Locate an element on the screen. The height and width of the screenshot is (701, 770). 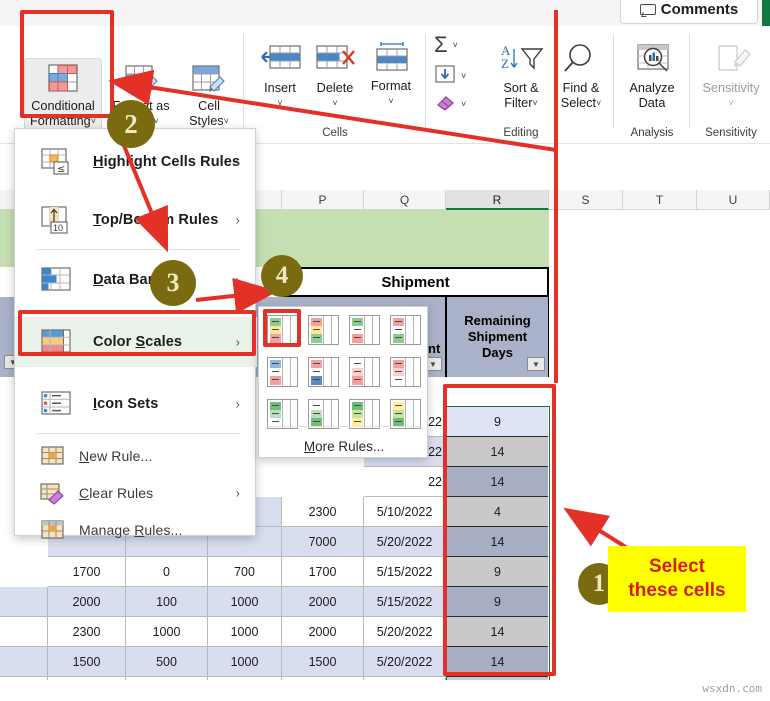
color-scale-swatch-yellow-green is located at coordinates (405, 414).